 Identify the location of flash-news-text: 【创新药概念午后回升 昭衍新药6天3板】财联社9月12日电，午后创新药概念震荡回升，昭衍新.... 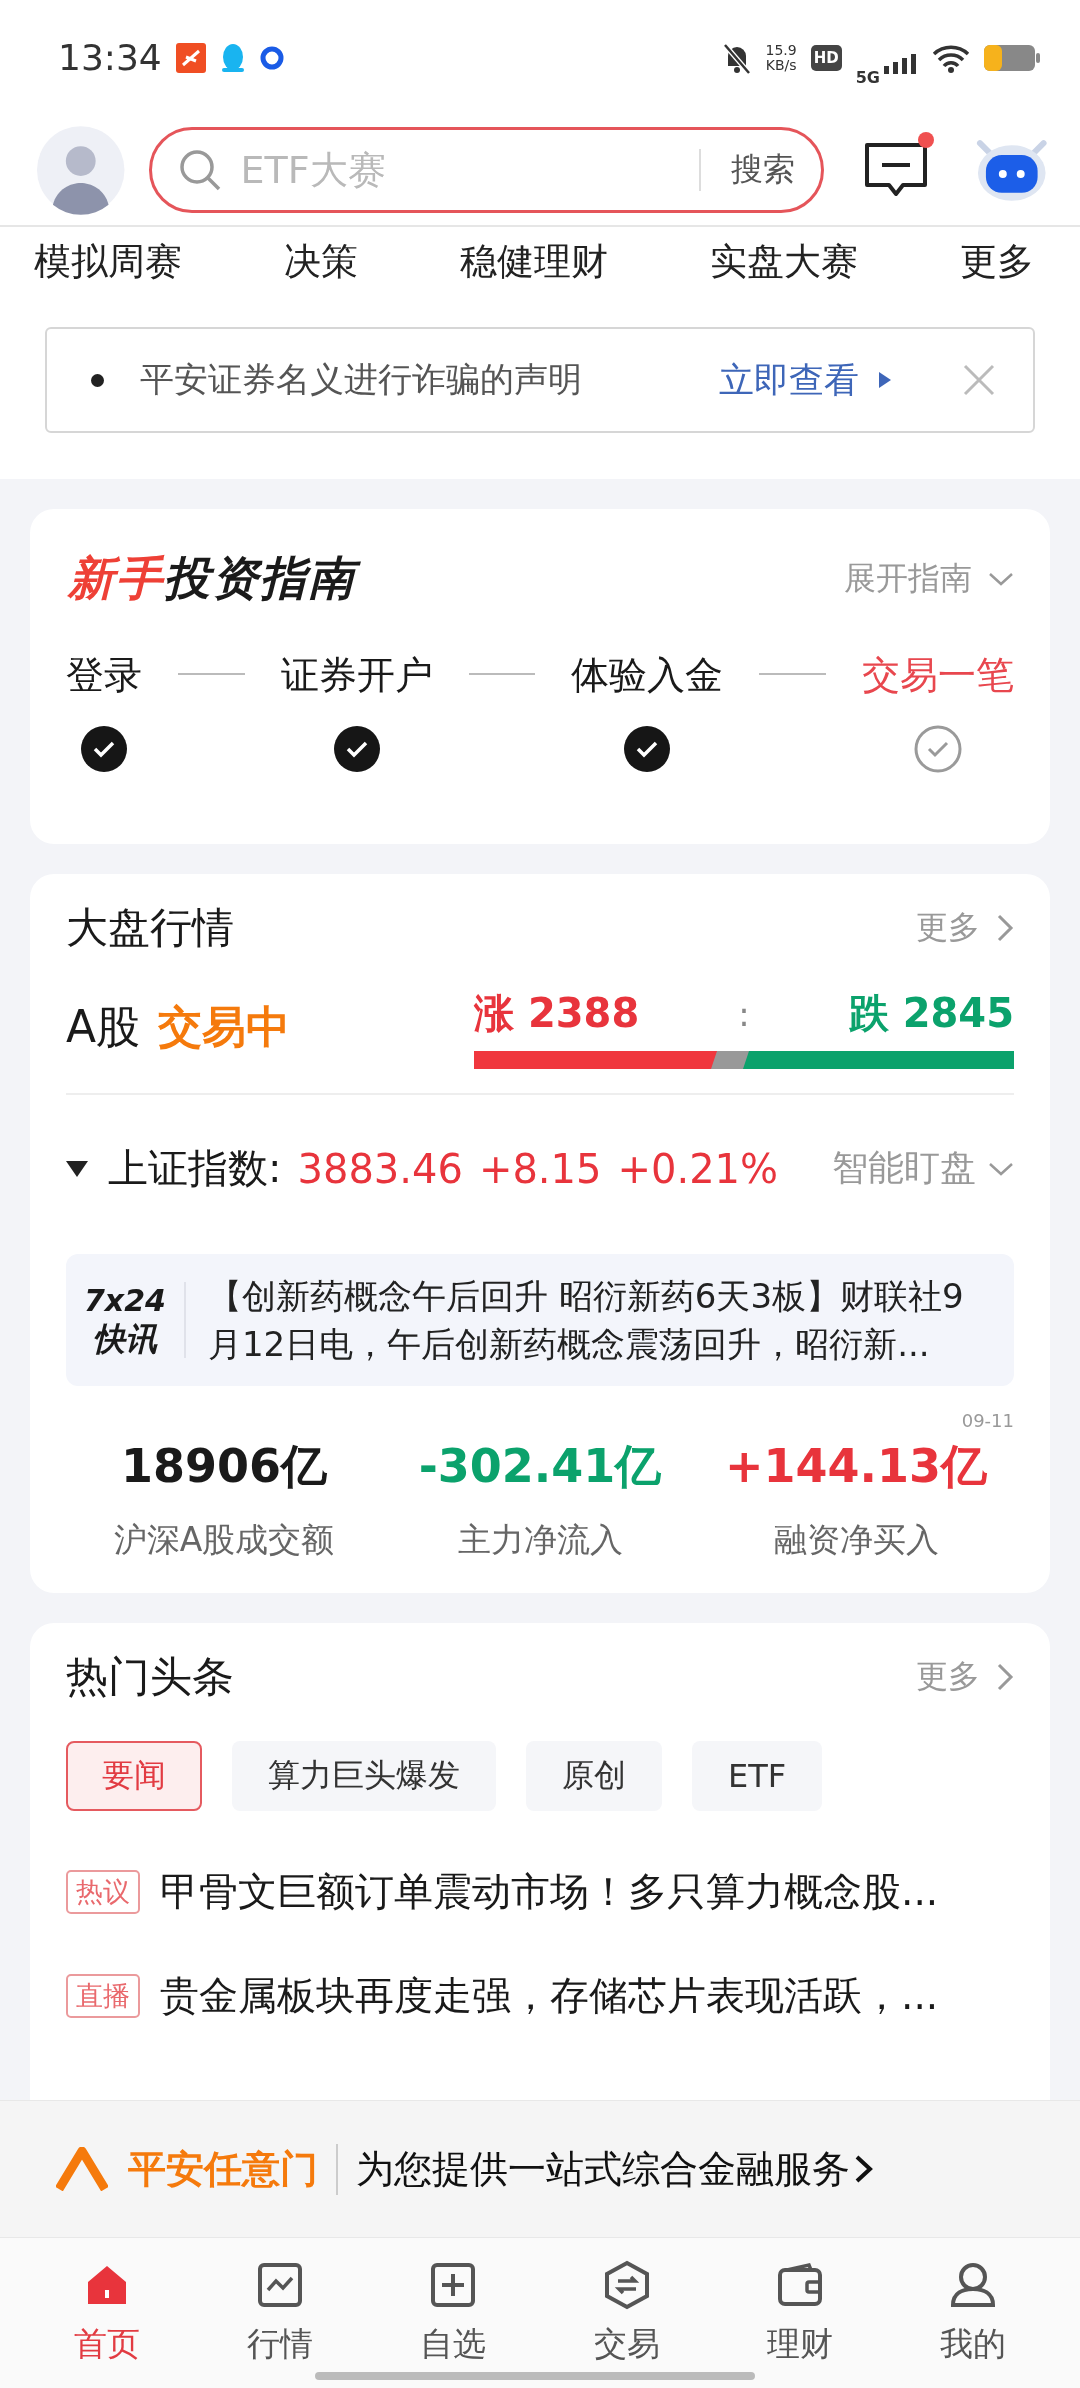
(586, 1320).